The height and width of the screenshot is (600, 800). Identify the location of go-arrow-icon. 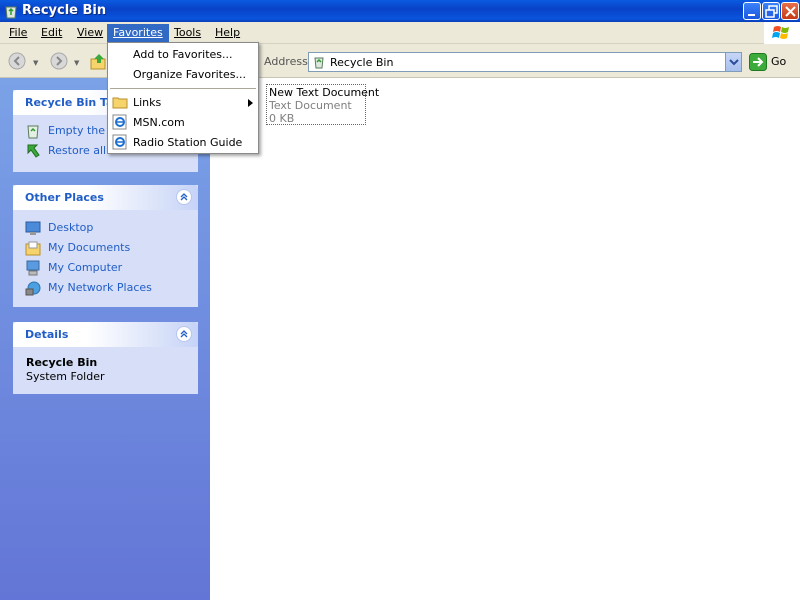
(758, 62).